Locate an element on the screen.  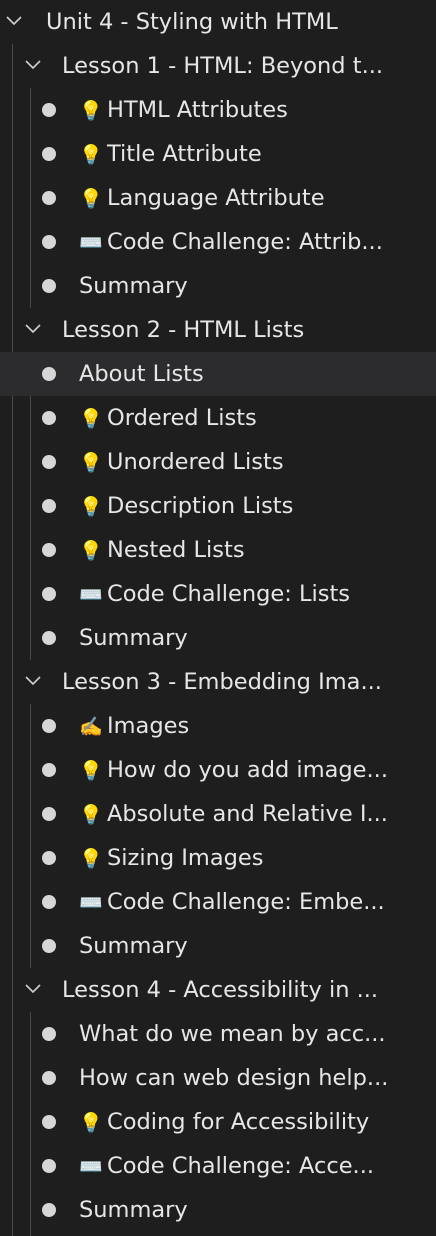
item-label: Nested Lists is located at coordinates (176, 550).